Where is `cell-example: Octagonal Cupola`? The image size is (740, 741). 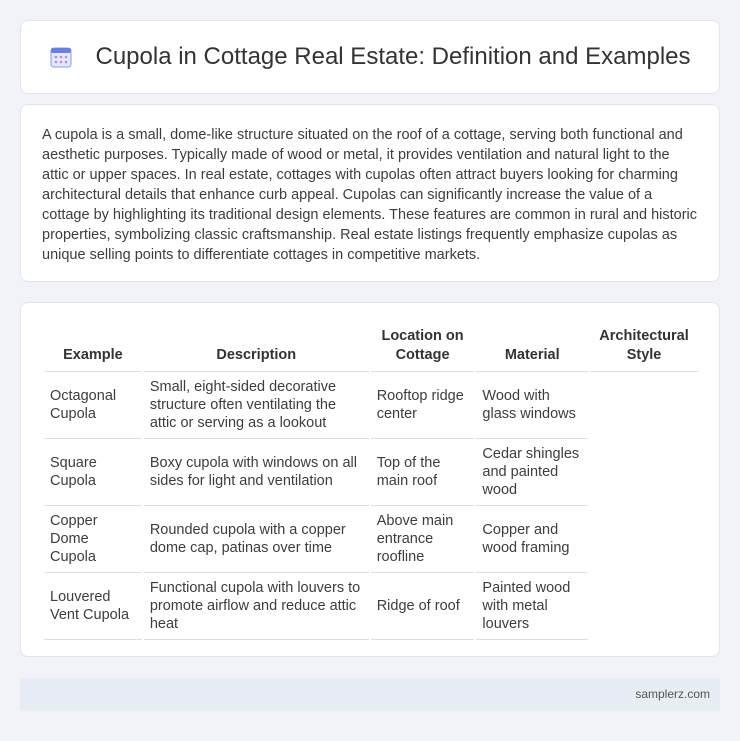
cell-example: Octagonal Cupola is located at coordinates (93, 405).